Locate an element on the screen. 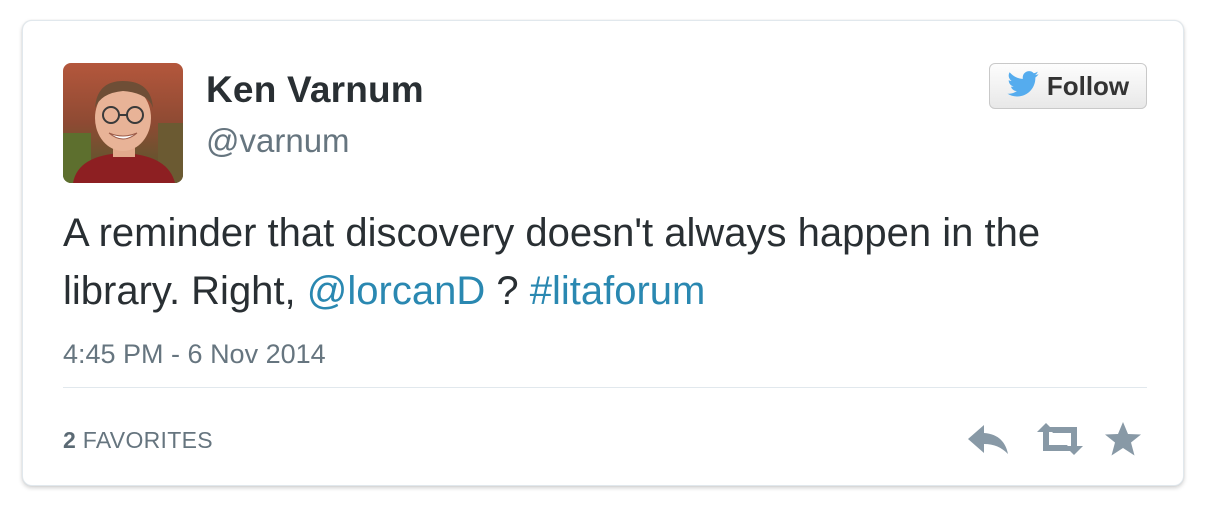  retweet-icon is located at coordinates (1060, 441).